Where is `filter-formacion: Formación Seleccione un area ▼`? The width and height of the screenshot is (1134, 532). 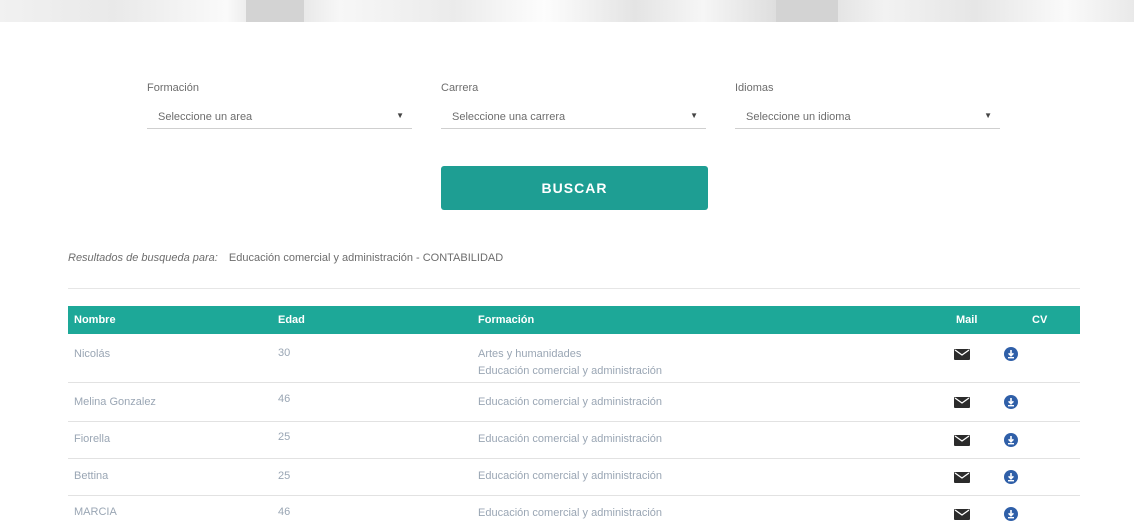
filter-formacion: Formación Seleccione un area ▼ is located at coordinates (279, 105).